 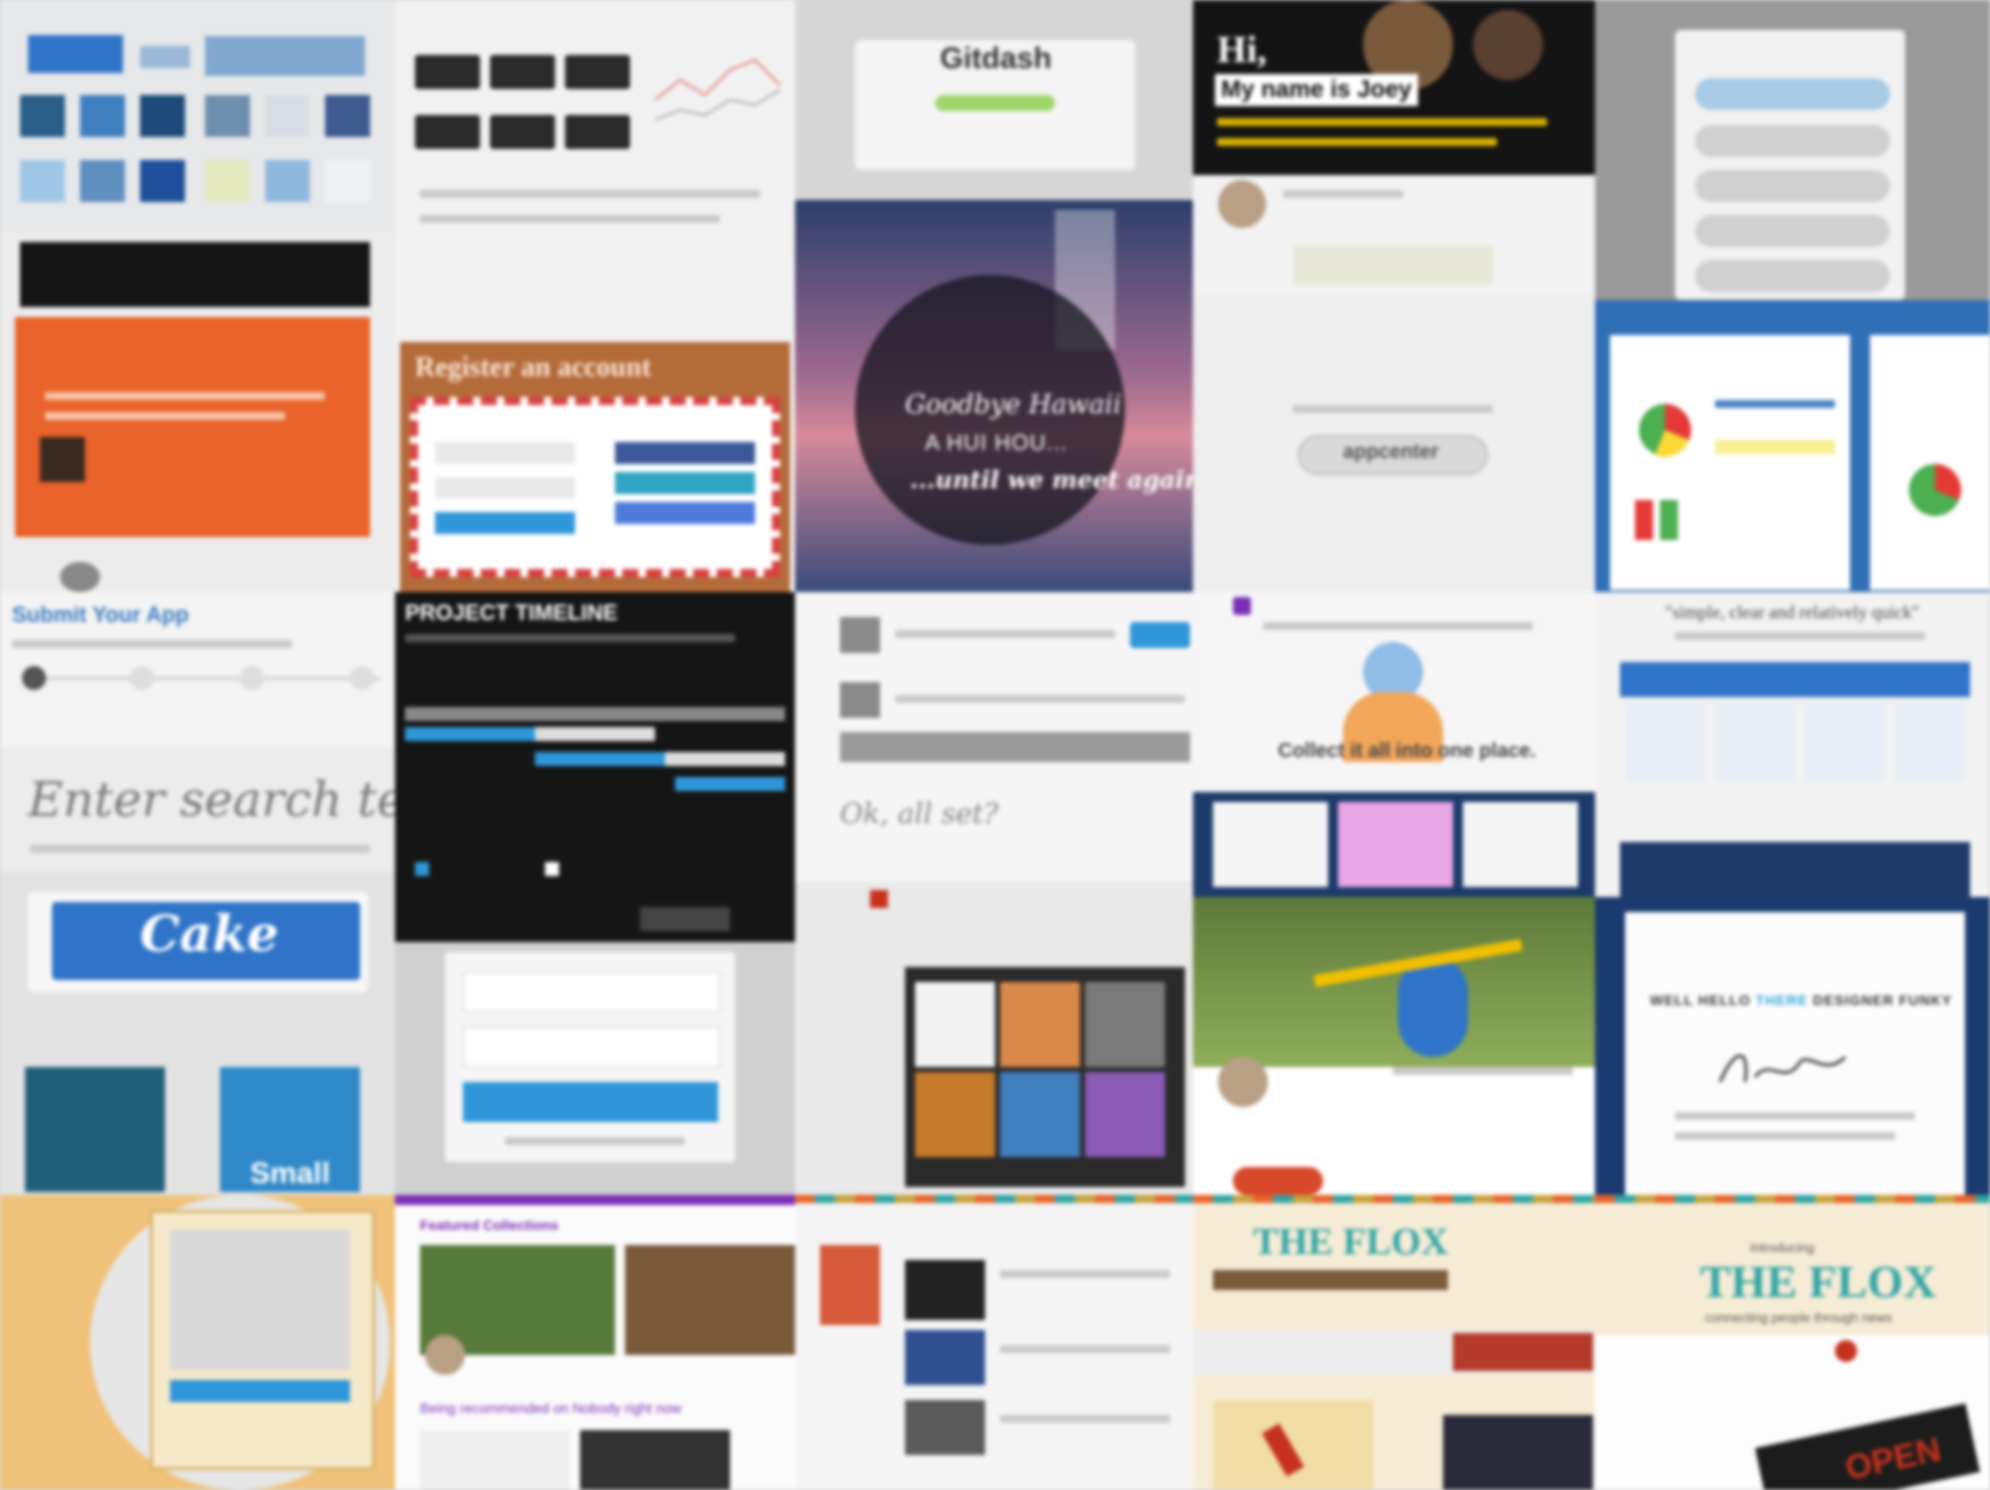 I want to click on gitdash-logo: Gitdash, so click(x=996, y=58).